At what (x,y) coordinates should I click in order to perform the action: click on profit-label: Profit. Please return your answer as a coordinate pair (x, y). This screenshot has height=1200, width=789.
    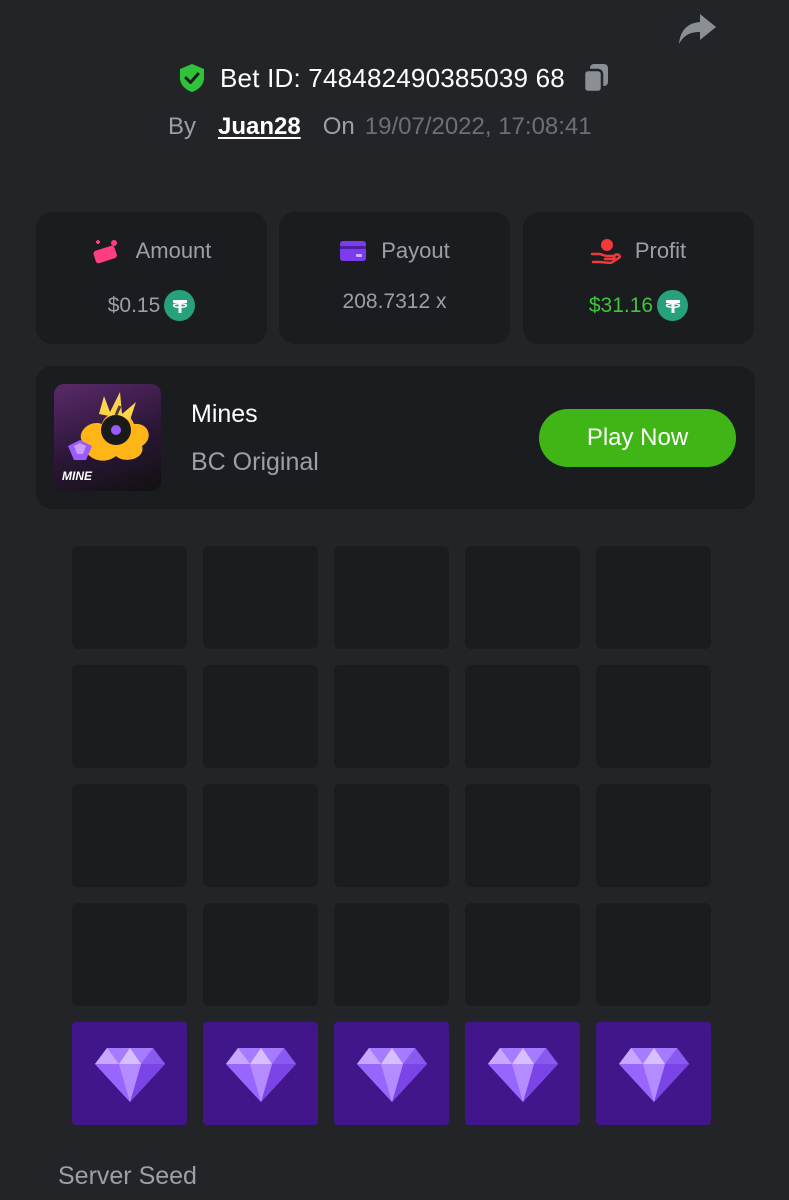
    Looking at the image, I should click on (660, 250).